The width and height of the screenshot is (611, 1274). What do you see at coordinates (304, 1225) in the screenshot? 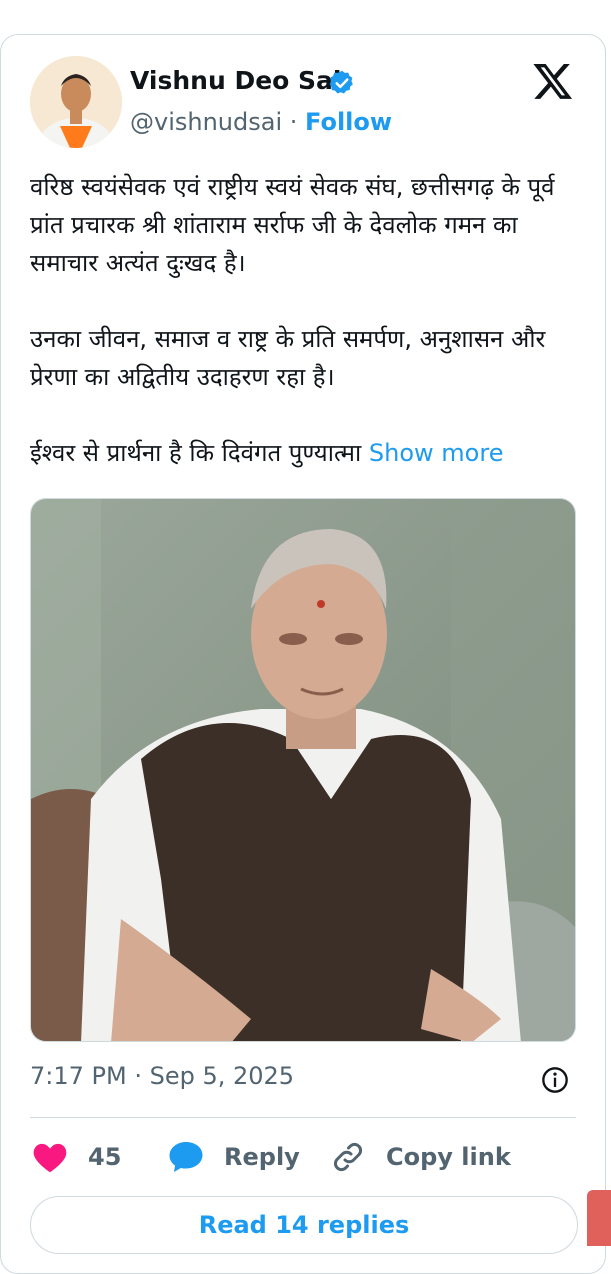
I see `read-replies-button: Read 14 replies` at bounding box center [304, 1225].